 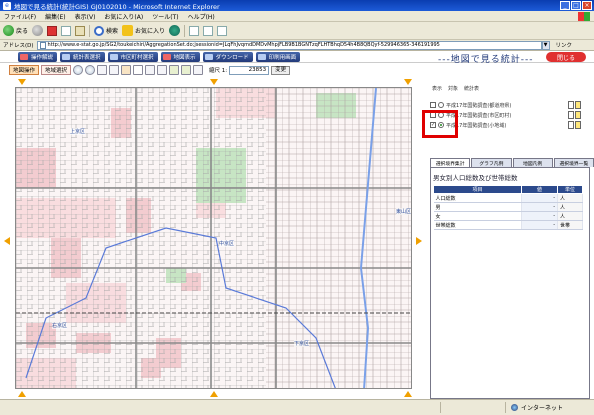 I want to click on layer-tools-small-area, so click(x=575, y=125).